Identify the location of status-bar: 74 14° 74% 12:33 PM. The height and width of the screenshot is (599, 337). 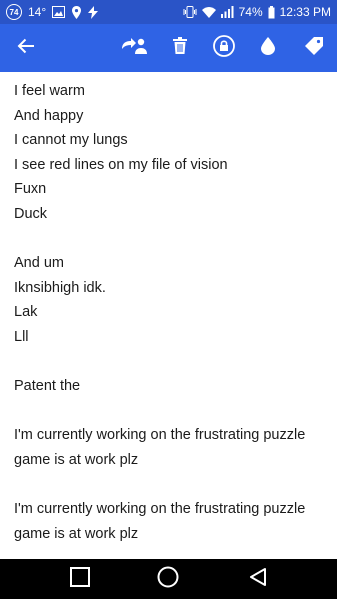
(168, 12).